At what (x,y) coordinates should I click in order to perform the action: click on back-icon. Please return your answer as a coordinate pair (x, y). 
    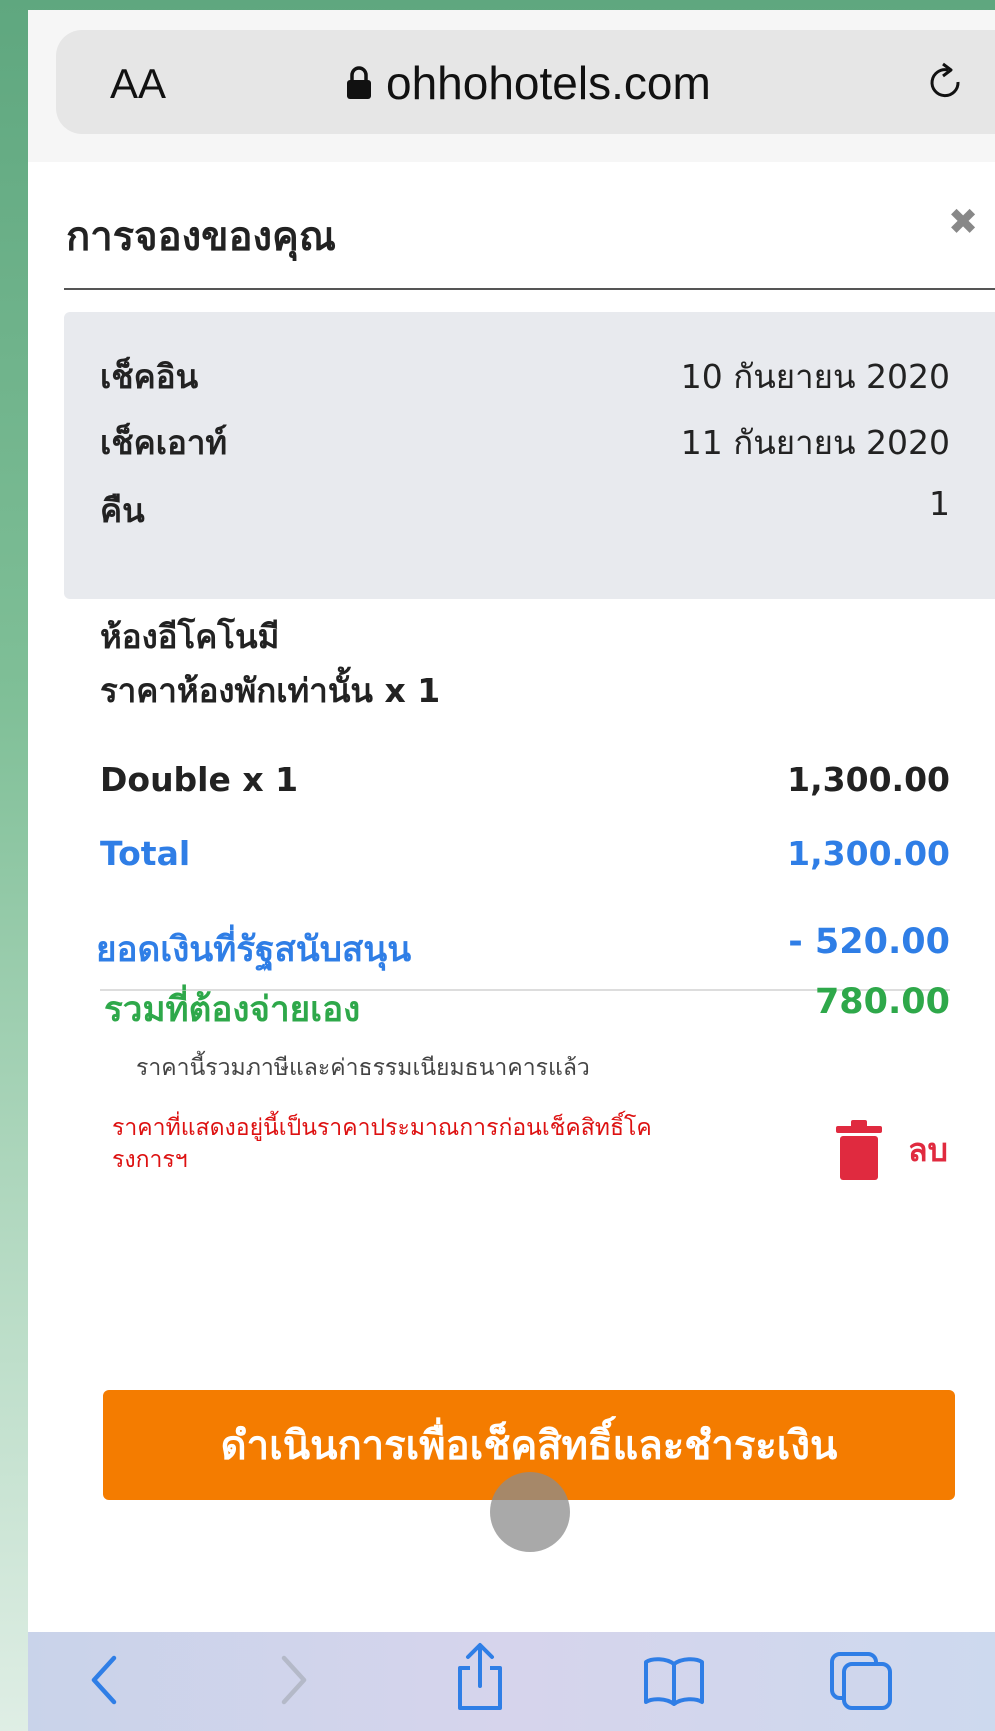
    Looking at the image, I should click on (104, 1680).